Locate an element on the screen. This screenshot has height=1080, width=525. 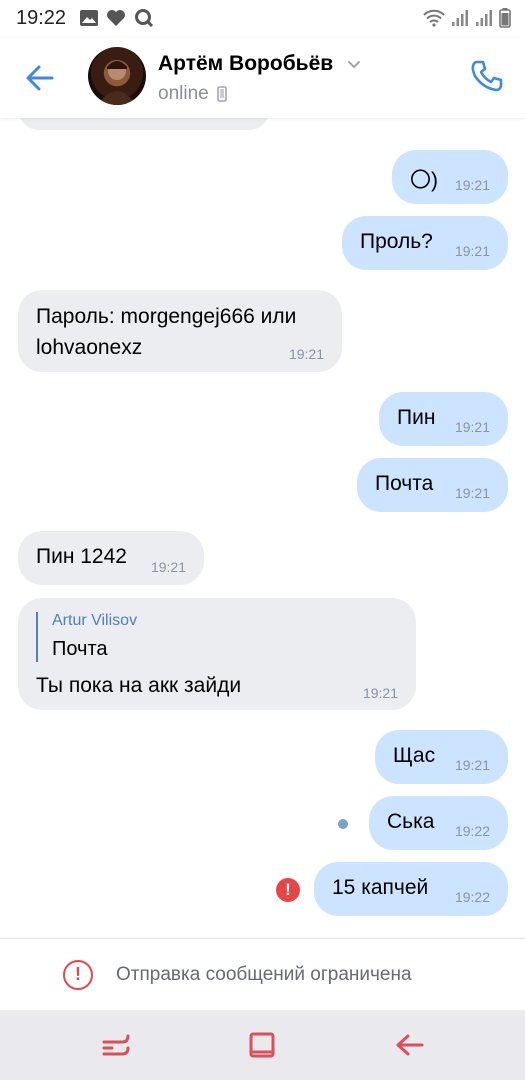
sending-indicator-dot is located at coordinates (343, 824).